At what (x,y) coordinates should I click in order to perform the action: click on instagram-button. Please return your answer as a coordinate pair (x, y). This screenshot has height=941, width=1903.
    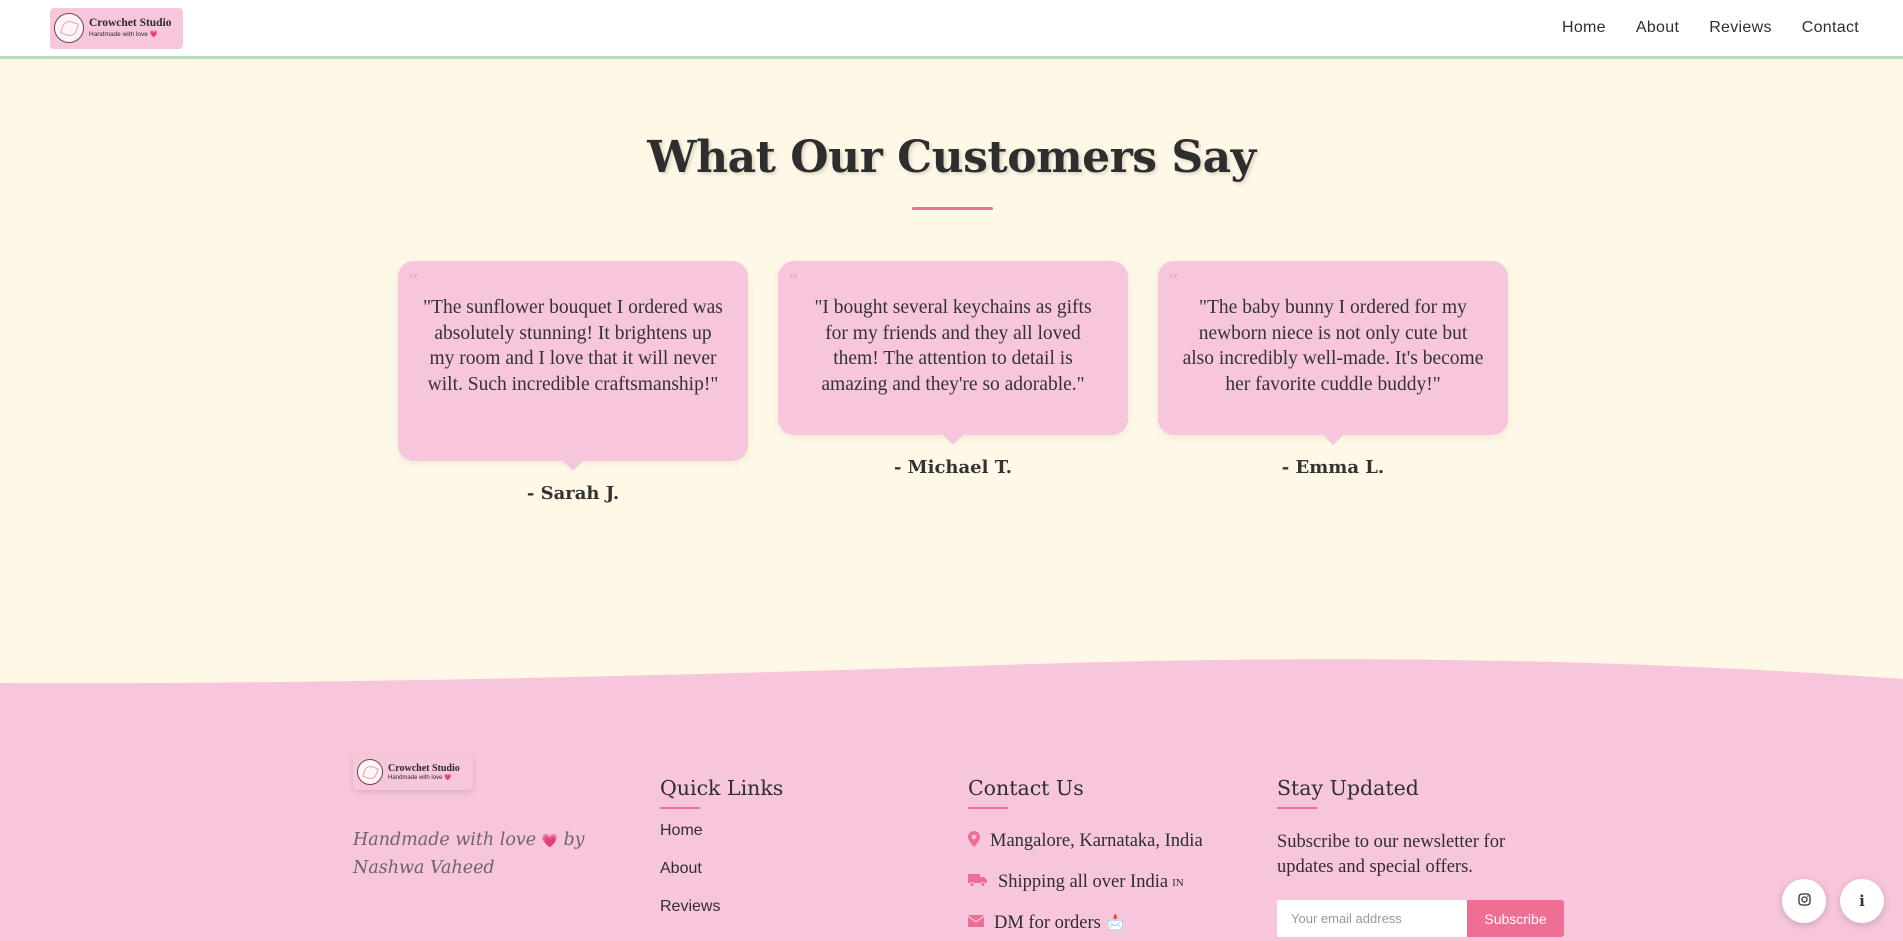
    Looking at the image, I should click on (1804, 901).